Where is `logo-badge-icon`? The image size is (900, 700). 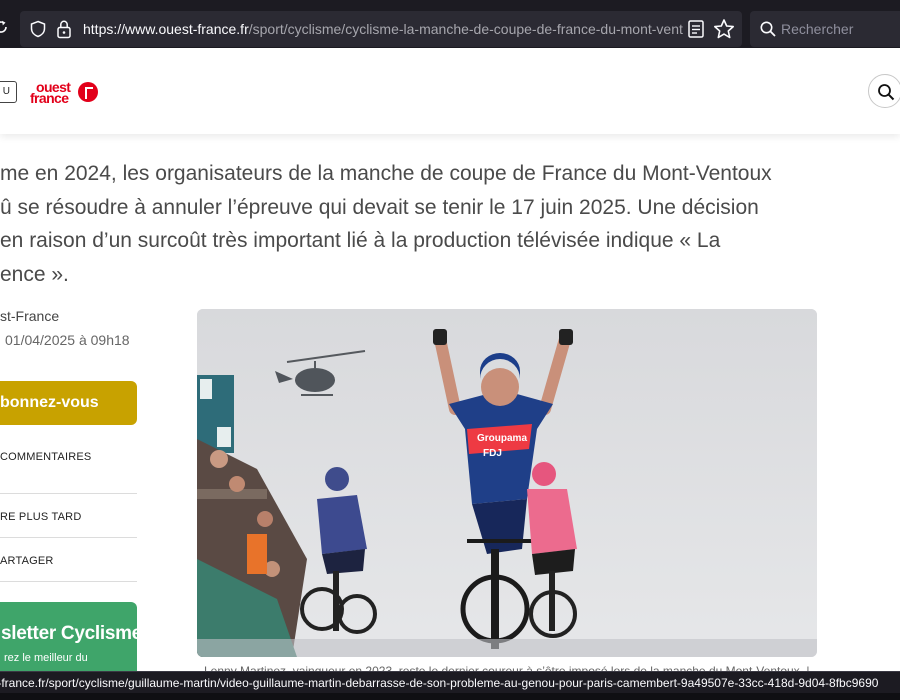
logo-badge-icon is located at coordinates (88, 92).